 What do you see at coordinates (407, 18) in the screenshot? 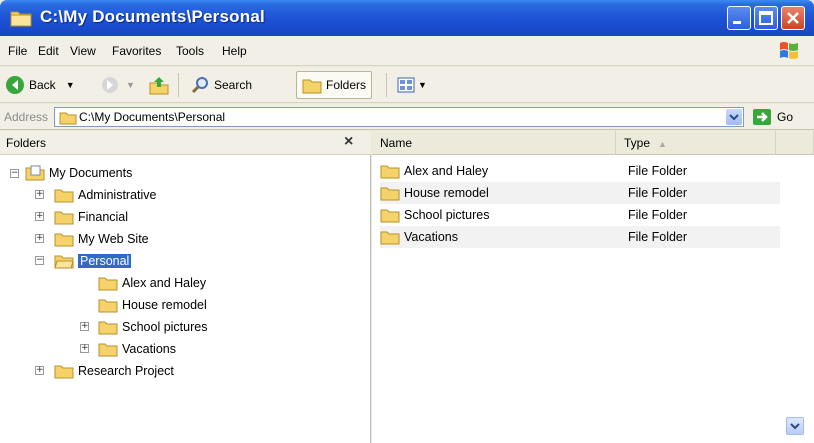
I see `title-bar: C:\My Documents\Personal` at bounding box center [407, 18].